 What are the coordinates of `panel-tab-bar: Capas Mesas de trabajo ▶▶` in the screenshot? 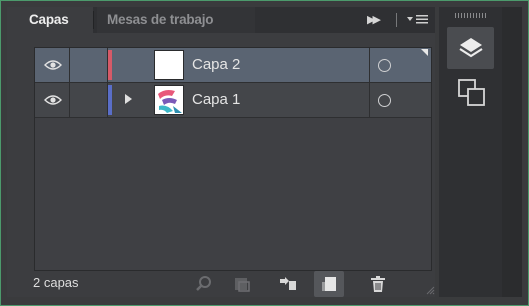 It's located at (221, 20).